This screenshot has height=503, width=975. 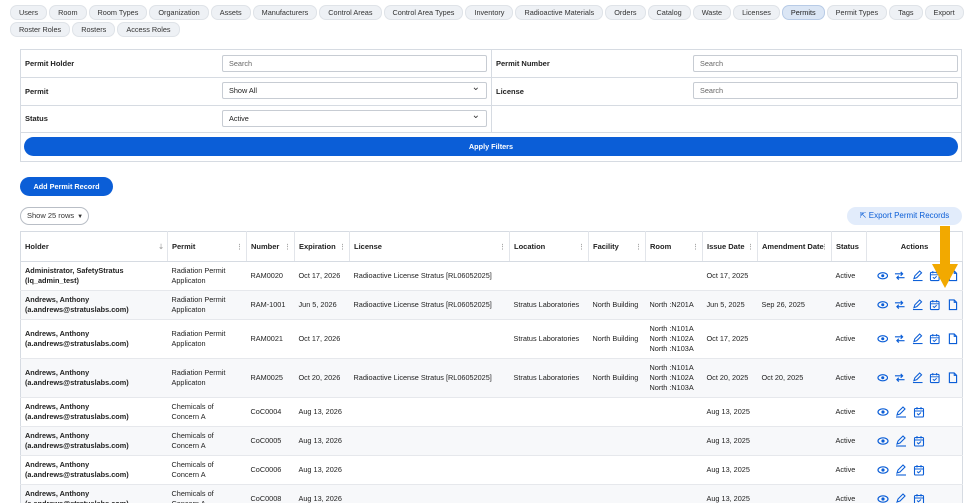 I want to click on status-select: Active, so click(x=354, y=117).